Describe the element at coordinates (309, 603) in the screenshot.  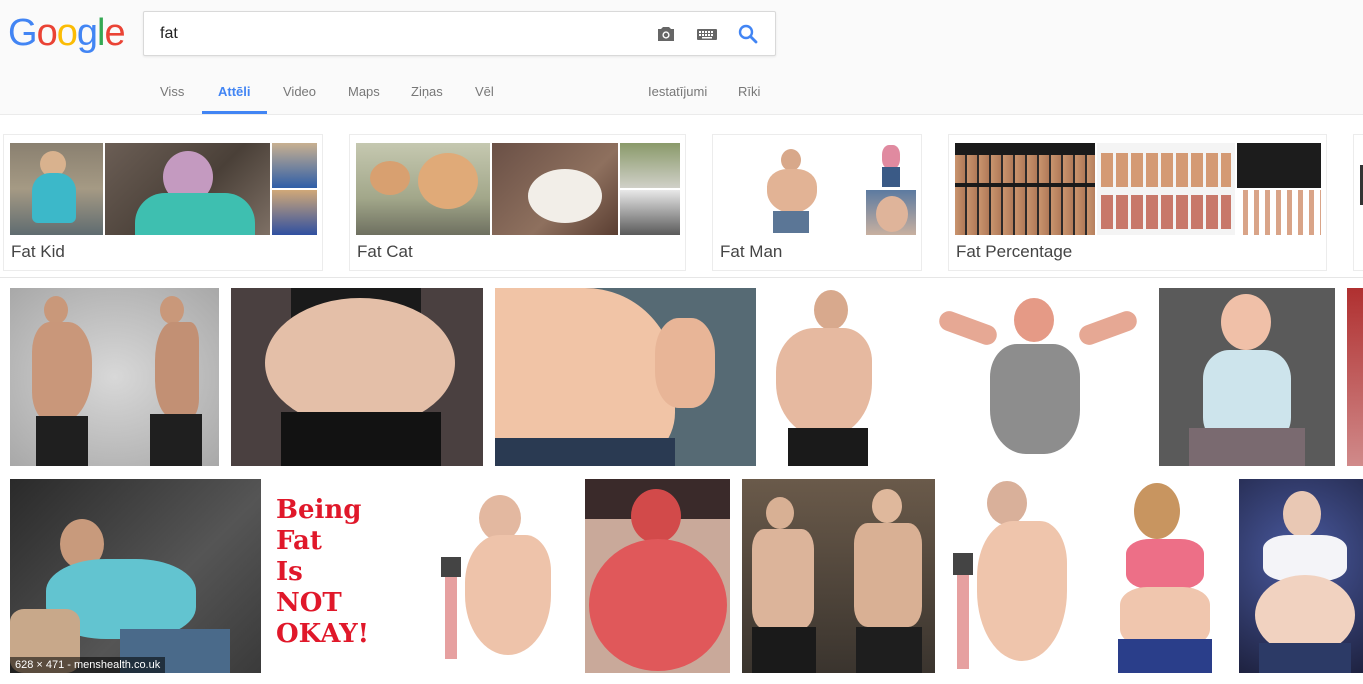
I see `being-line: NOT` at that location.